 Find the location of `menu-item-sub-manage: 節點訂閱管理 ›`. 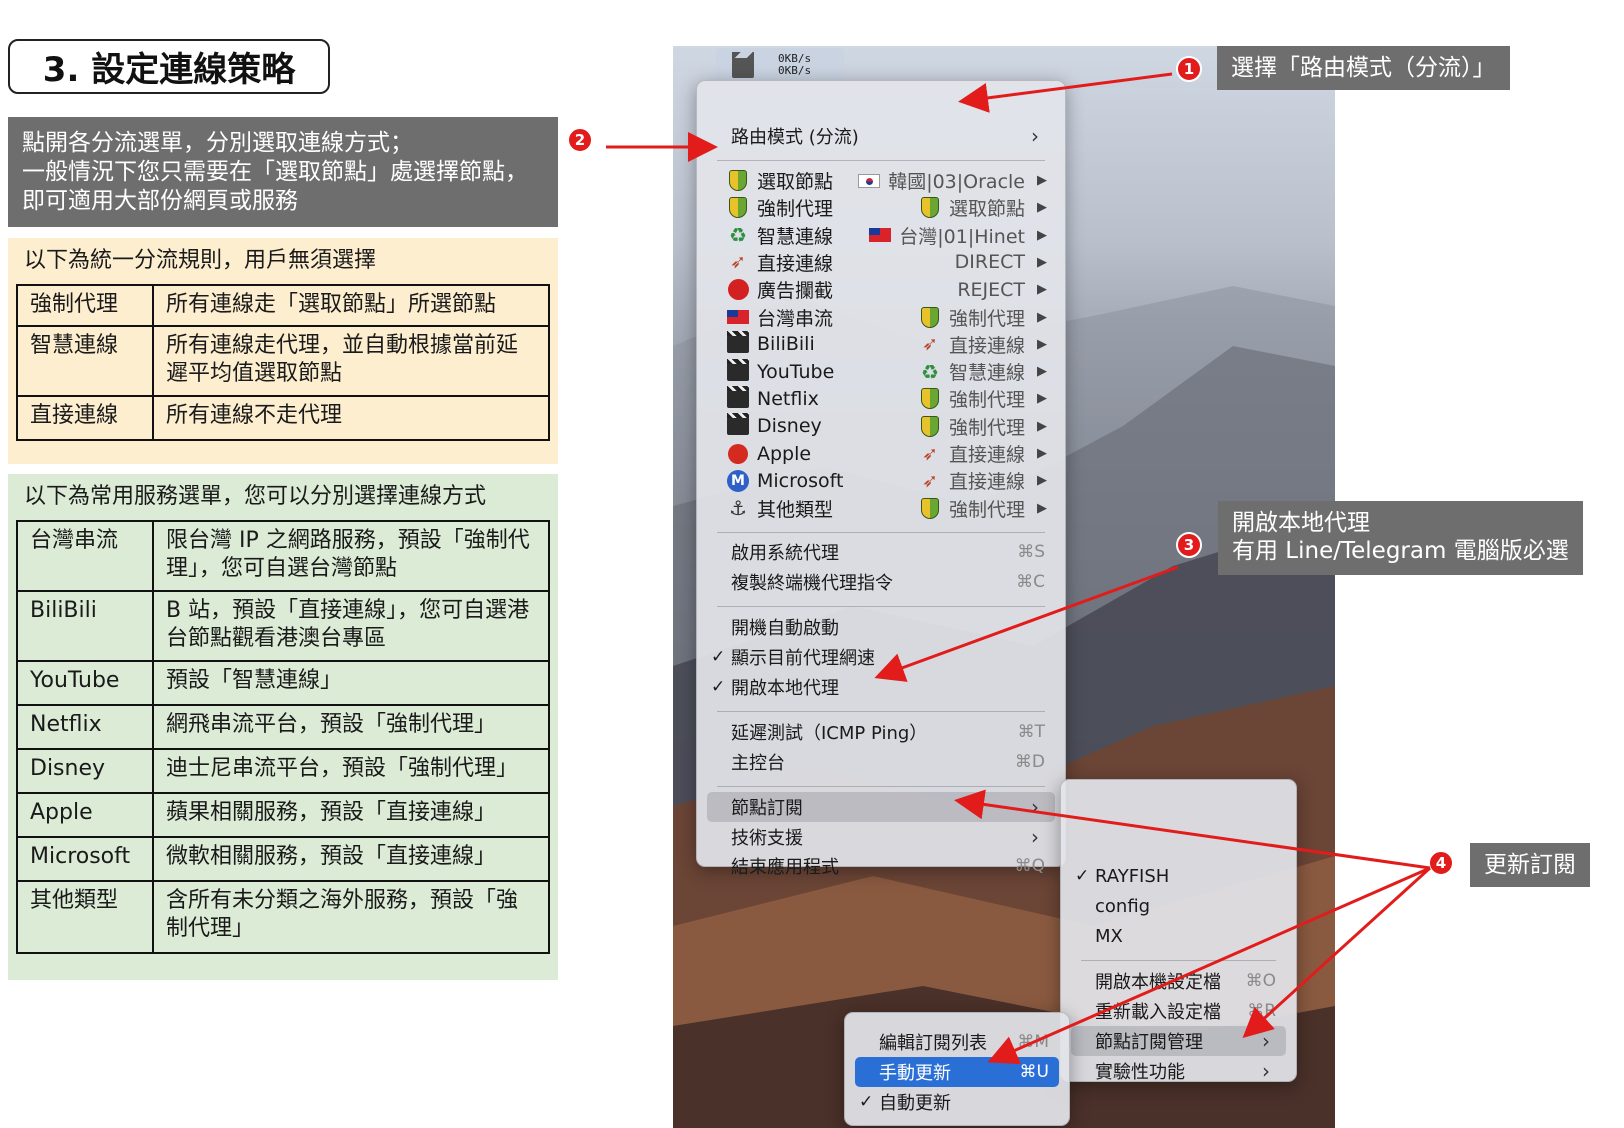

menu-item-sub-manage: 節點訂閱管理 › is located at coordinates (1178, 1041).